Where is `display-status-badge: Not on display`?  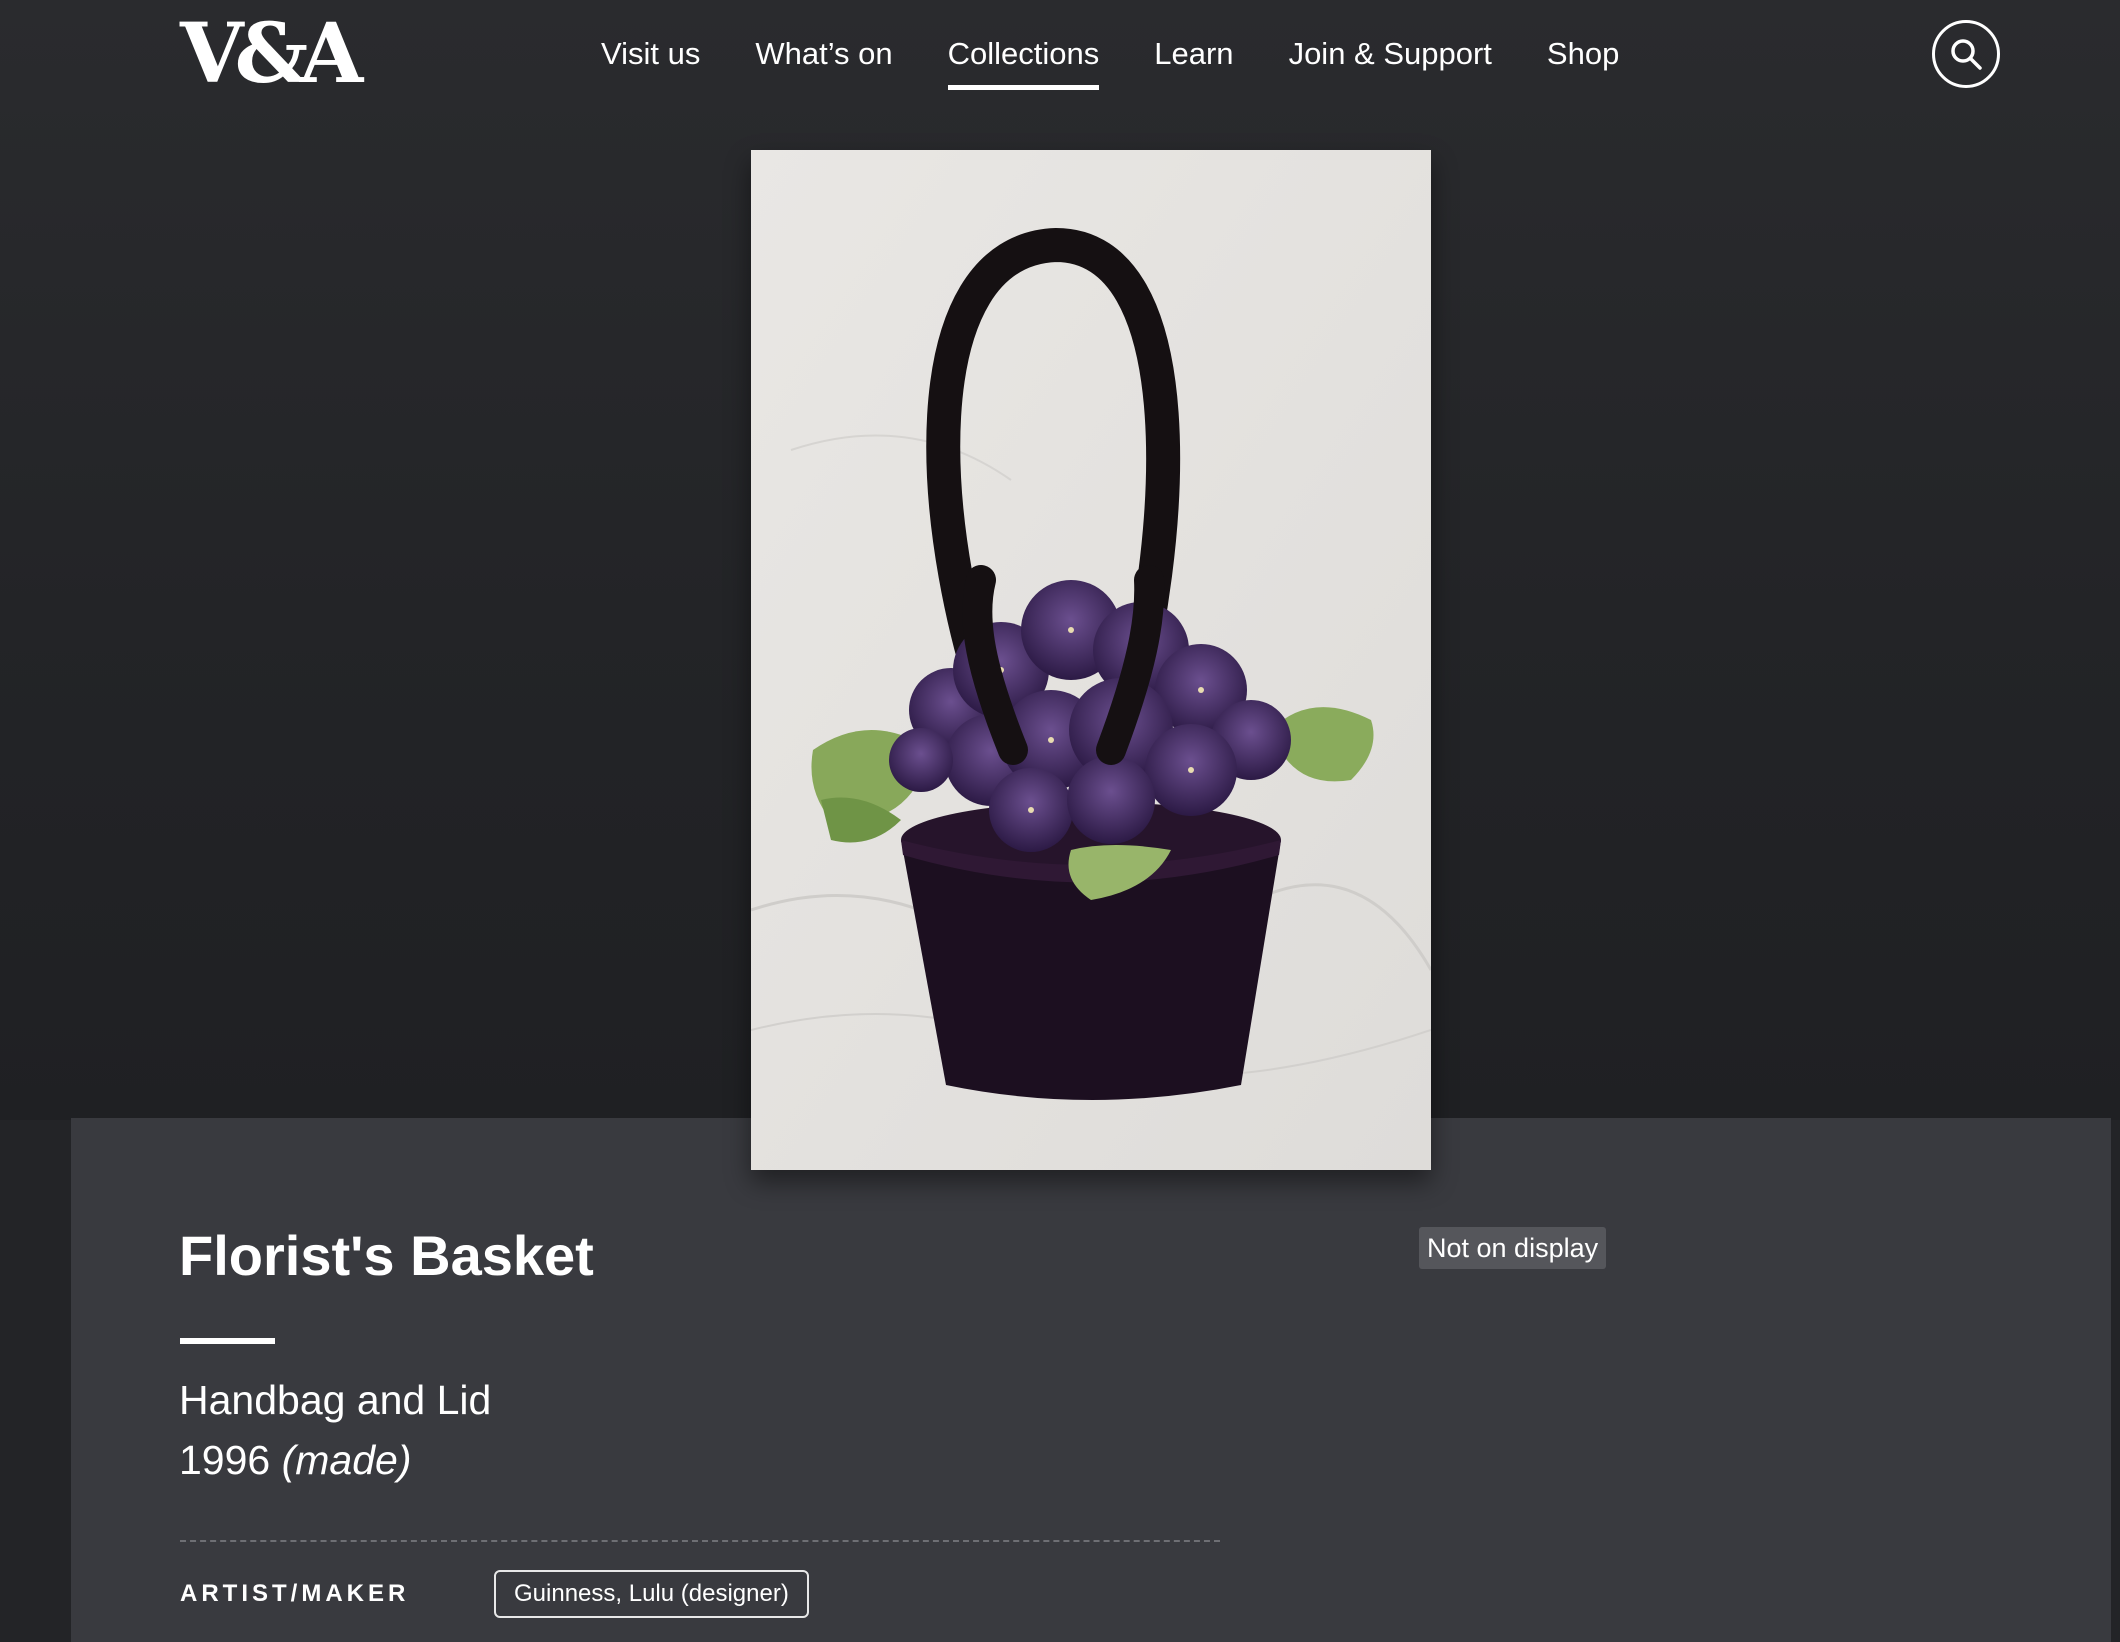
display-status-badge: Not on display is located at coordinates (1513, 1248).